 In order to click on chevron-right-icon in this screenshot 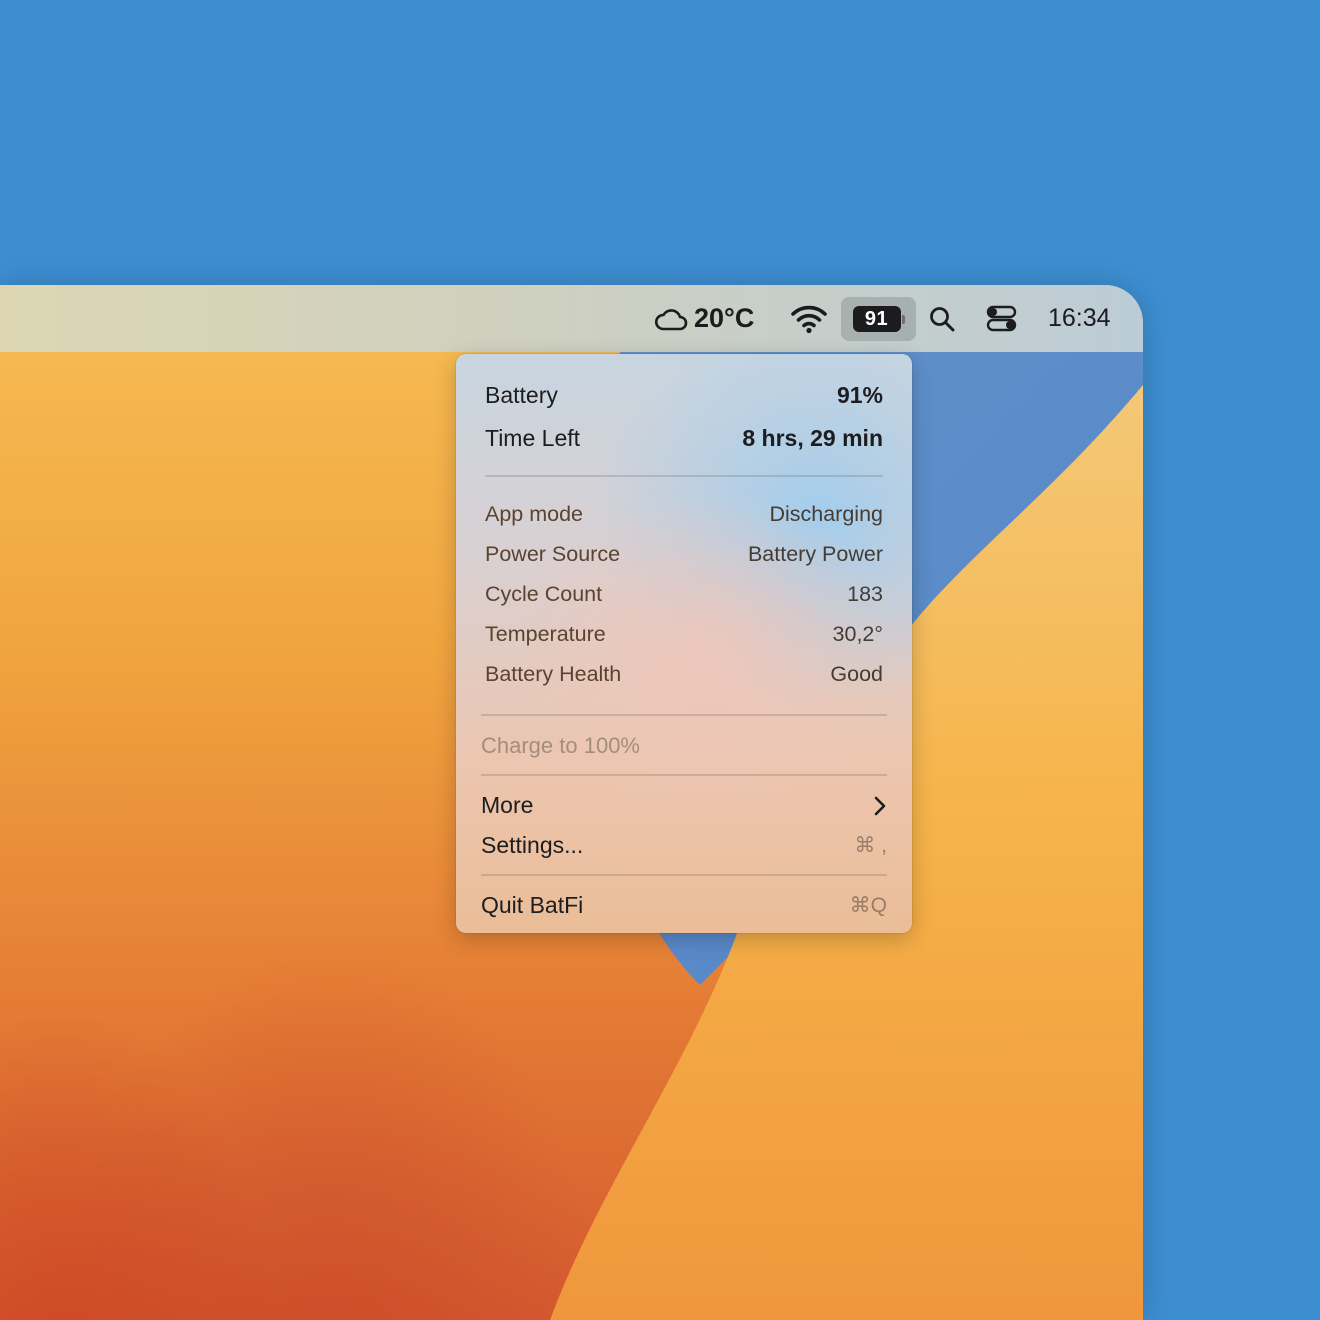, I will do `click(880, 805)`.